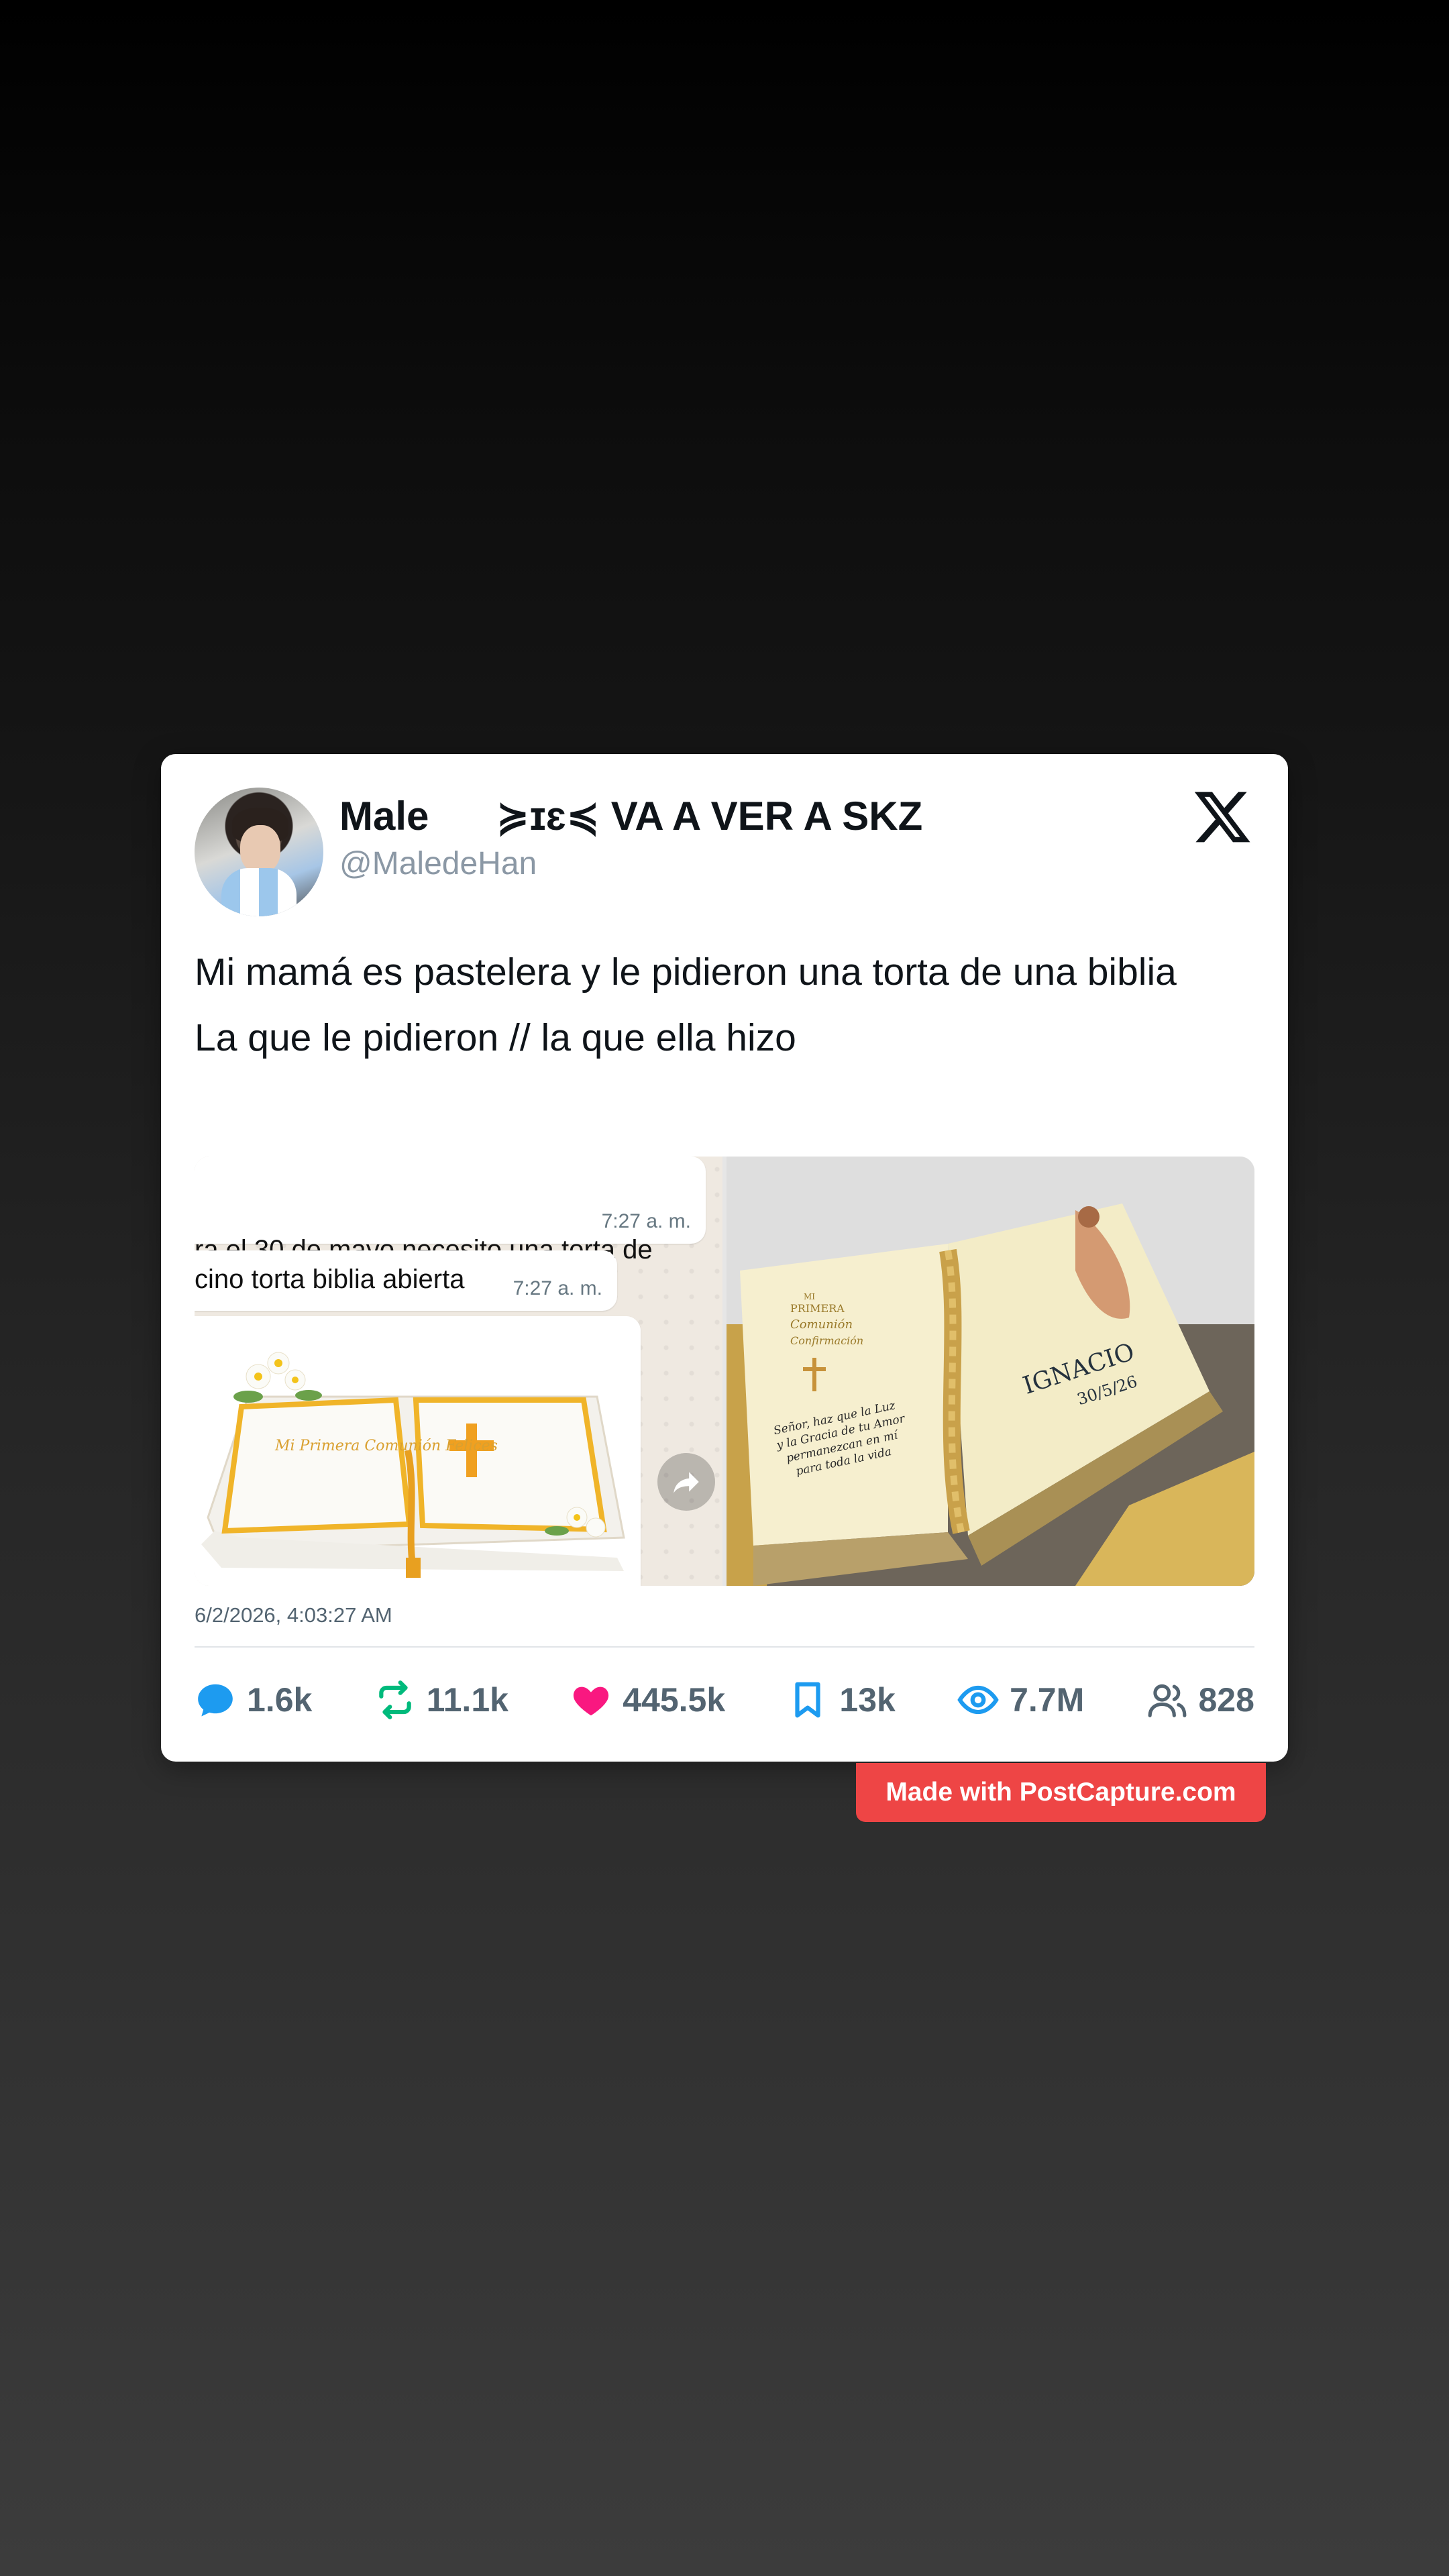  I want to click on forward-icon, so click(686, 1482).